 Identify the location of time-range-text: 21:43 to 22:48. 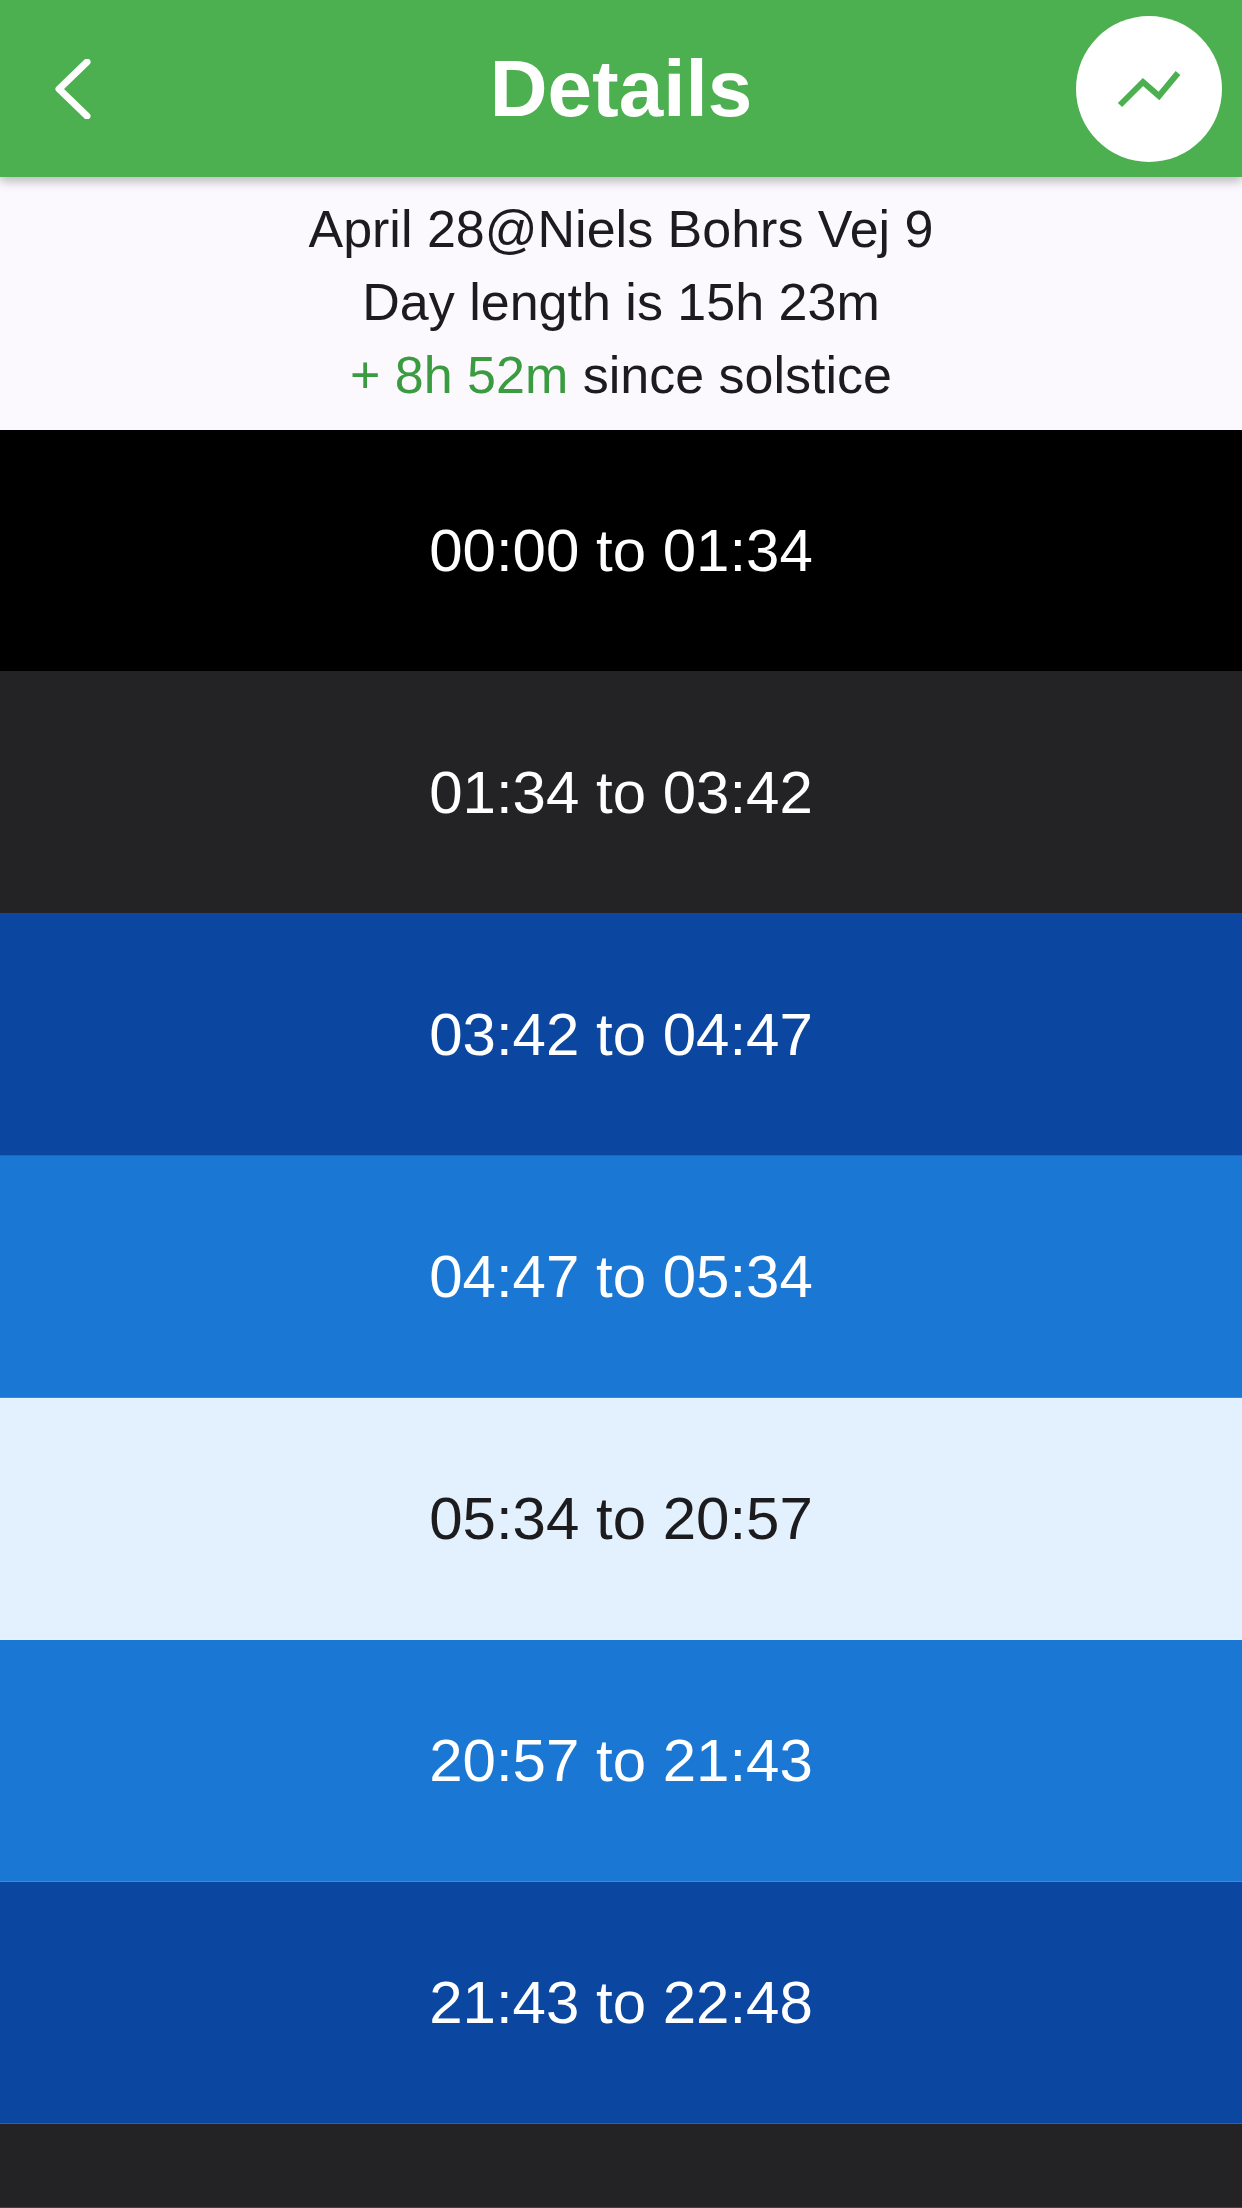
(621, 2002).